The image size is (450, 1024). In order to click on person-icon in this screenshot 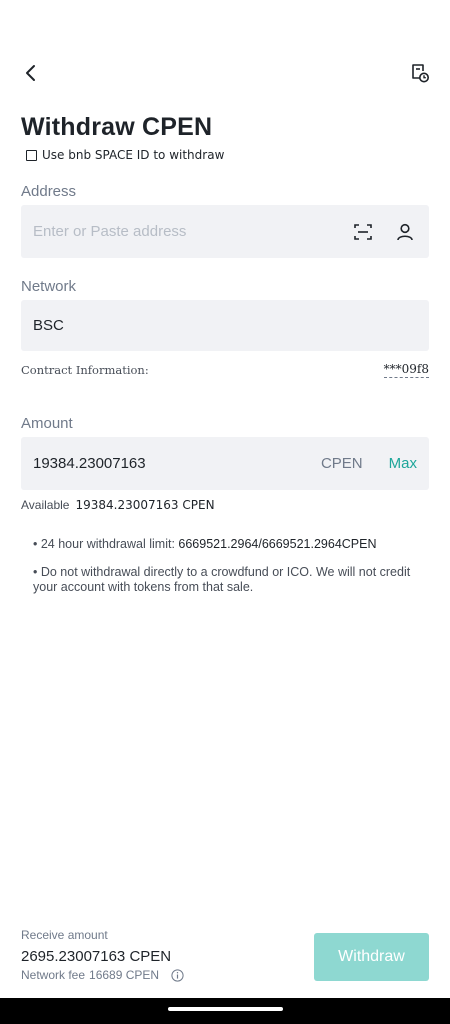, I will do `click(405, 232)`.